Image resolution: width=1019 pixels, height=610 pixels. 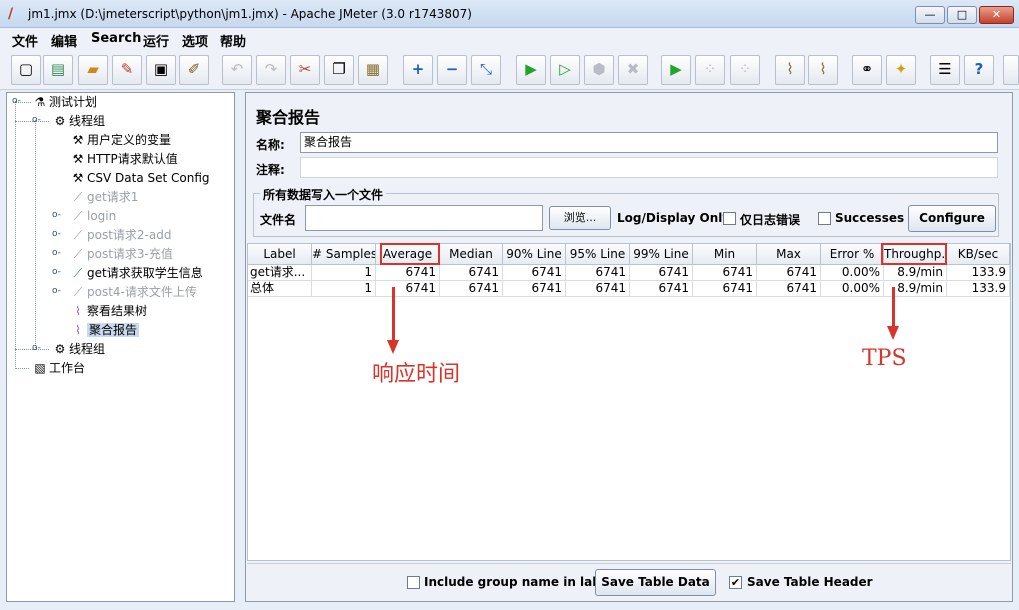 What do you see at coordinates (996, 15) in the screenshot?
I see `close-button: ✕` at bounding box center [996, 15].